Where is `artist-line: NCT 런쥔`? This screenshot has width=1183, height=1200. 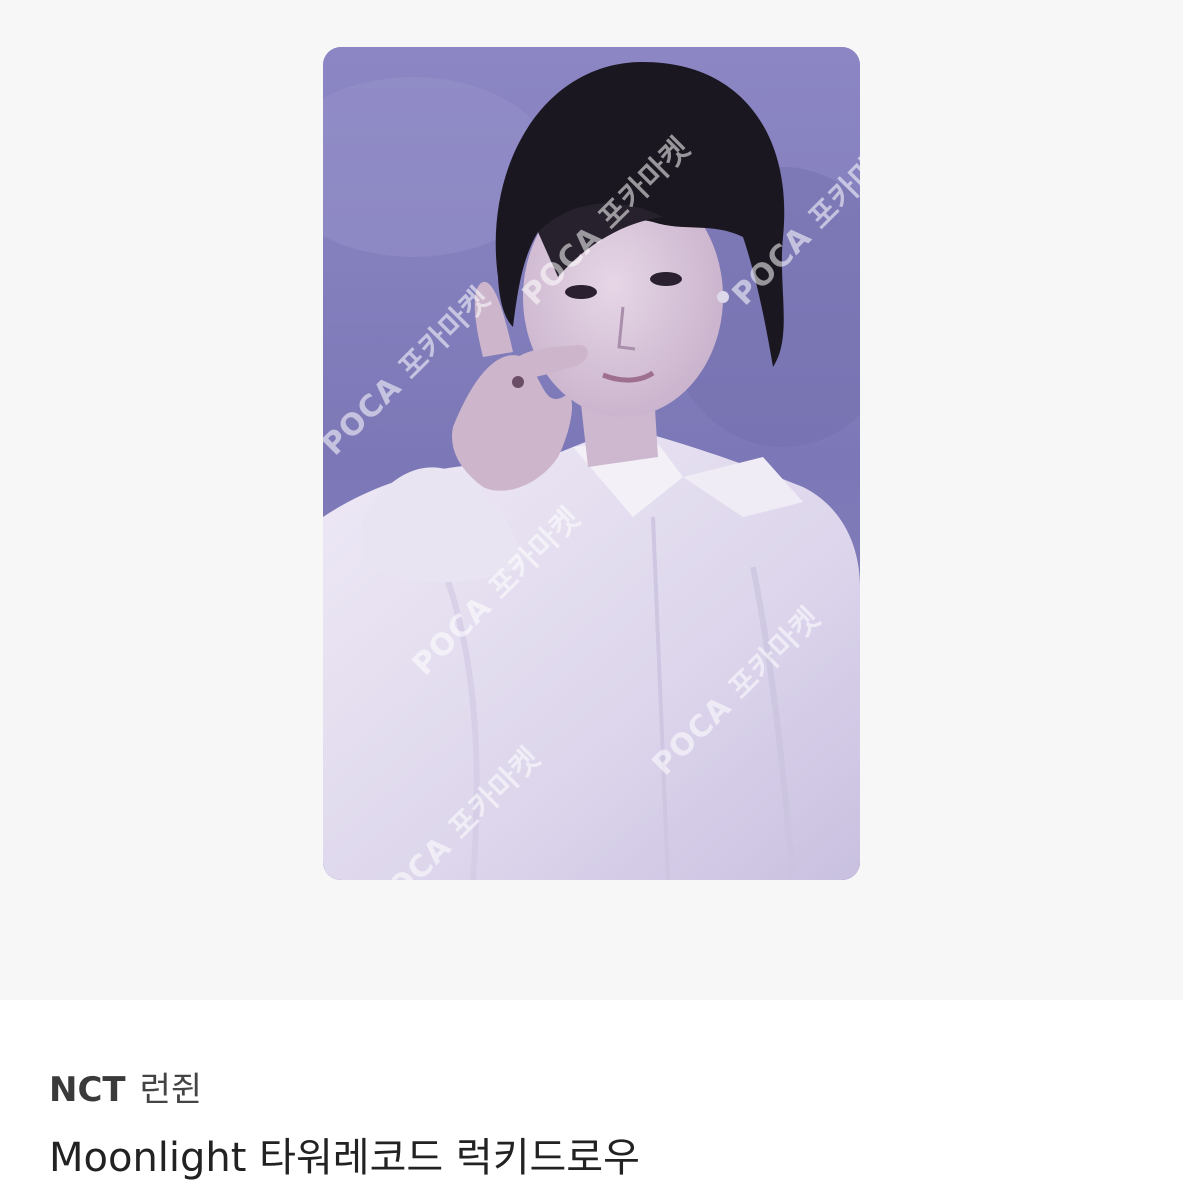 artist-line: NCT 런쥔 is located at coordinates (125, 1090).